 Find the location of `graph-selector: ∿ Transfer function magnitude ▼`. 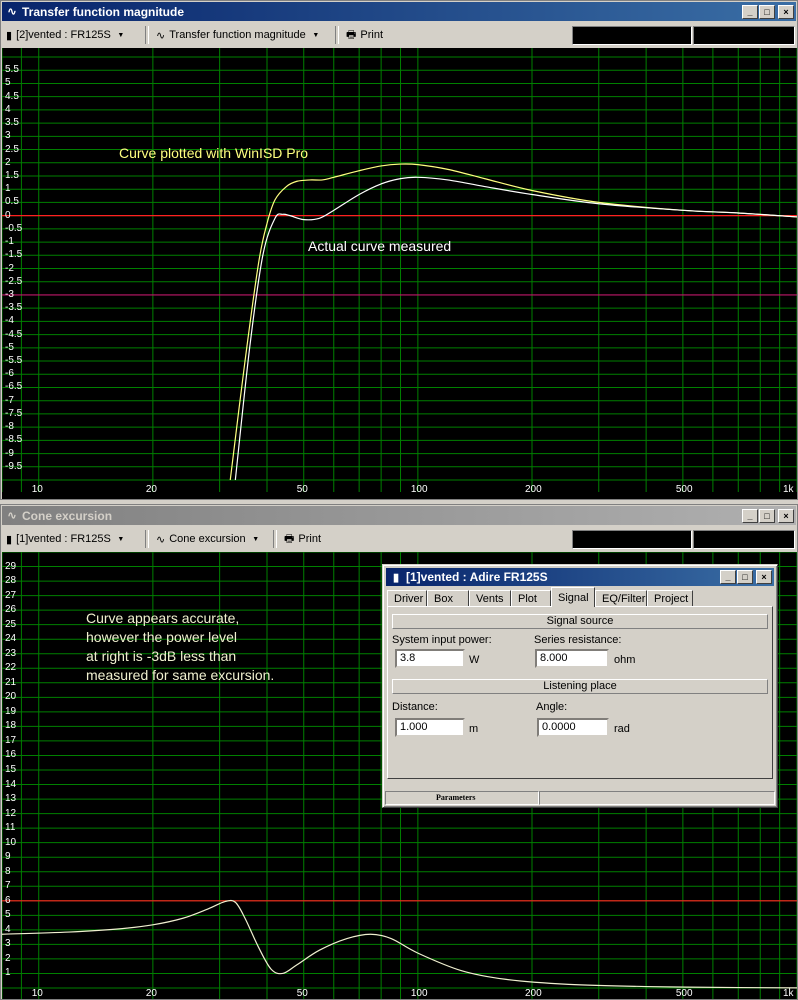

graph-selector: ∿ Transfer function magnitude ▼ is located at coordinates (242, 35).